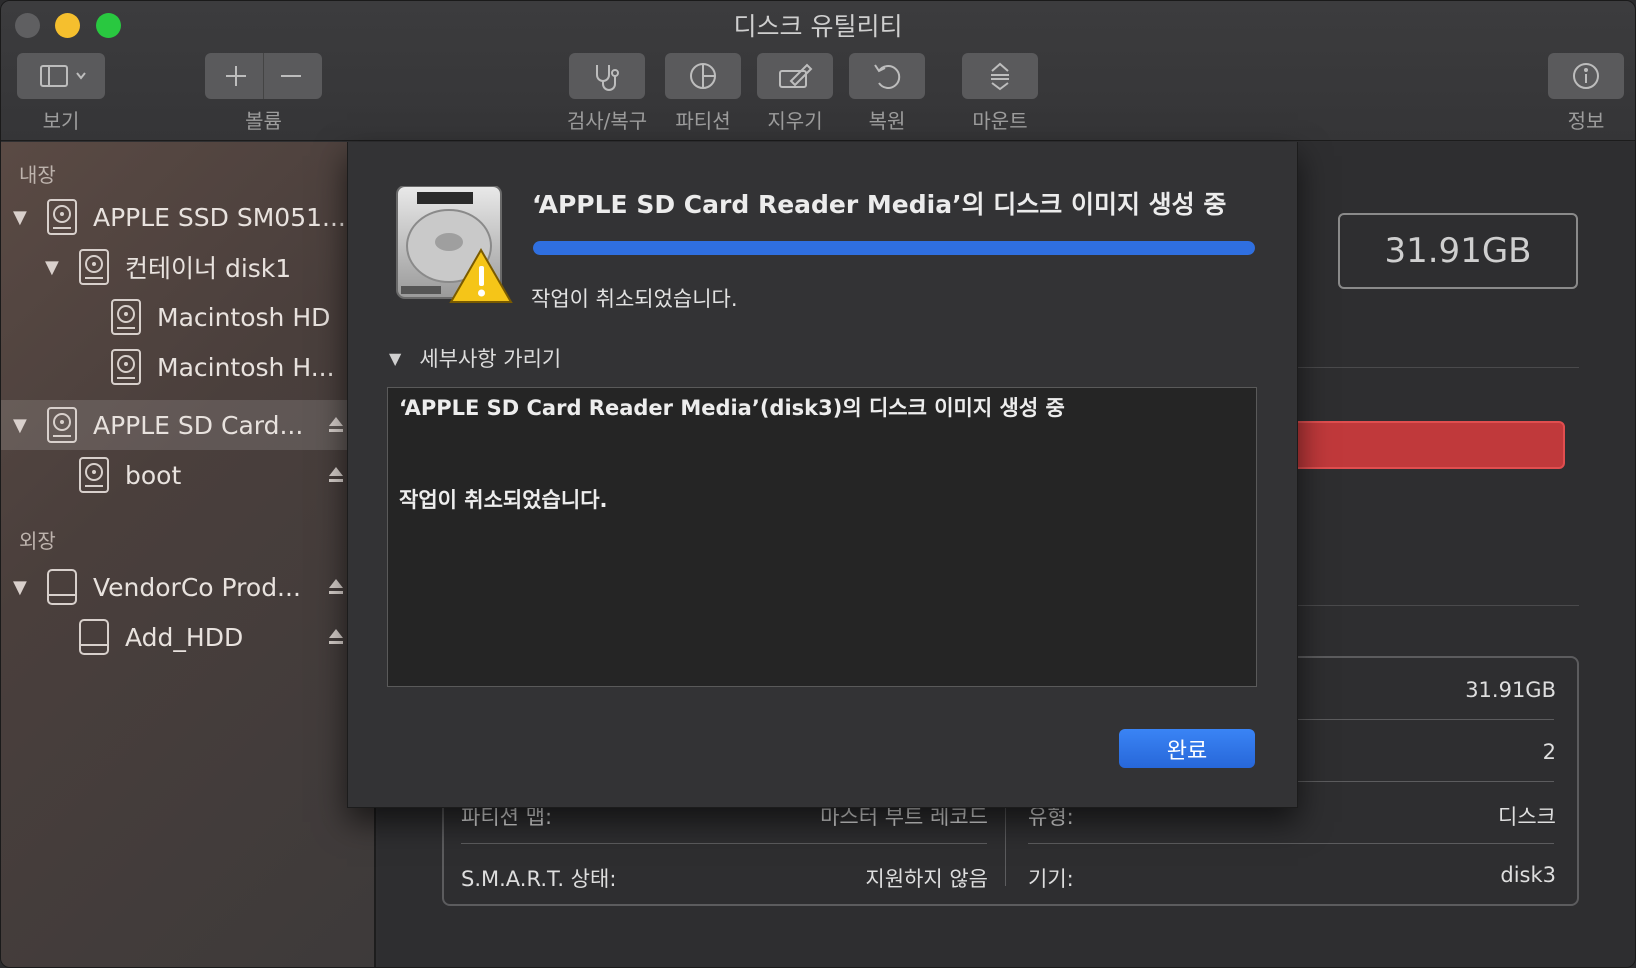  I want to click on first-aid-button, so click(607, 76).